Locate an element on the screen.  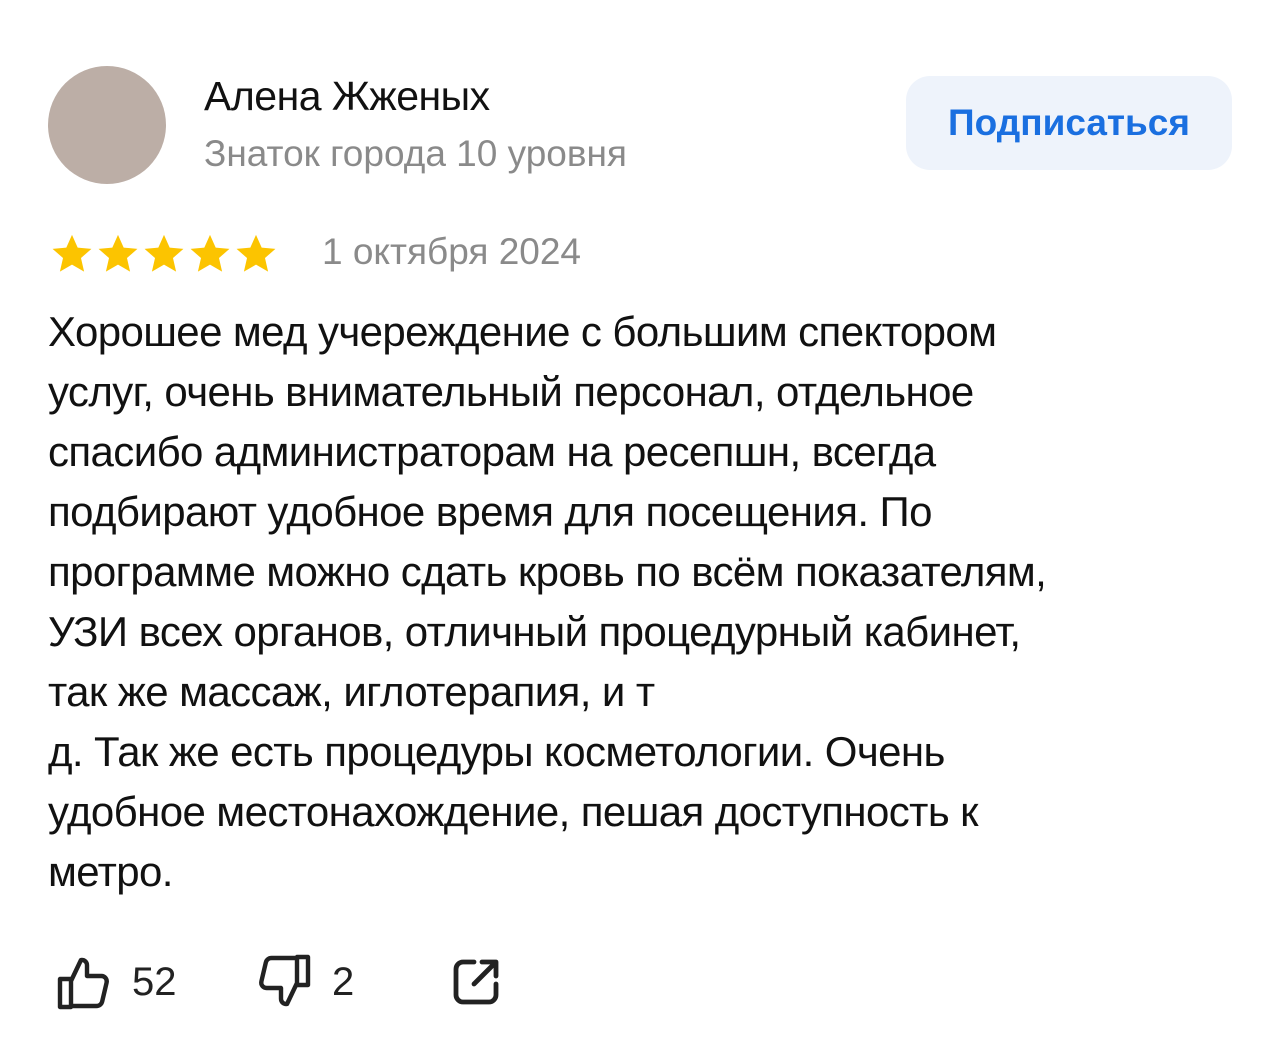
share-button is located at coordinates (476, 982).